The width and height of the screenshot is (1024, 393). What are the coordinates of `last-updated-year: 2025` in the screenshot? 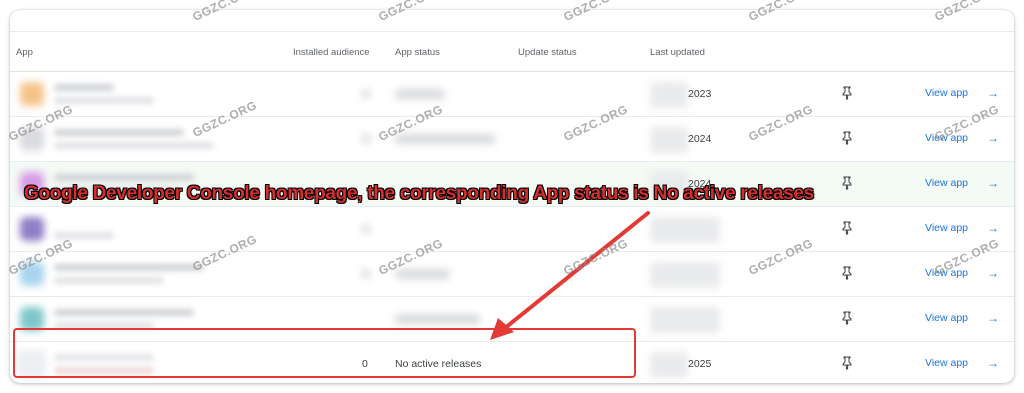 It's located at (700, 364).